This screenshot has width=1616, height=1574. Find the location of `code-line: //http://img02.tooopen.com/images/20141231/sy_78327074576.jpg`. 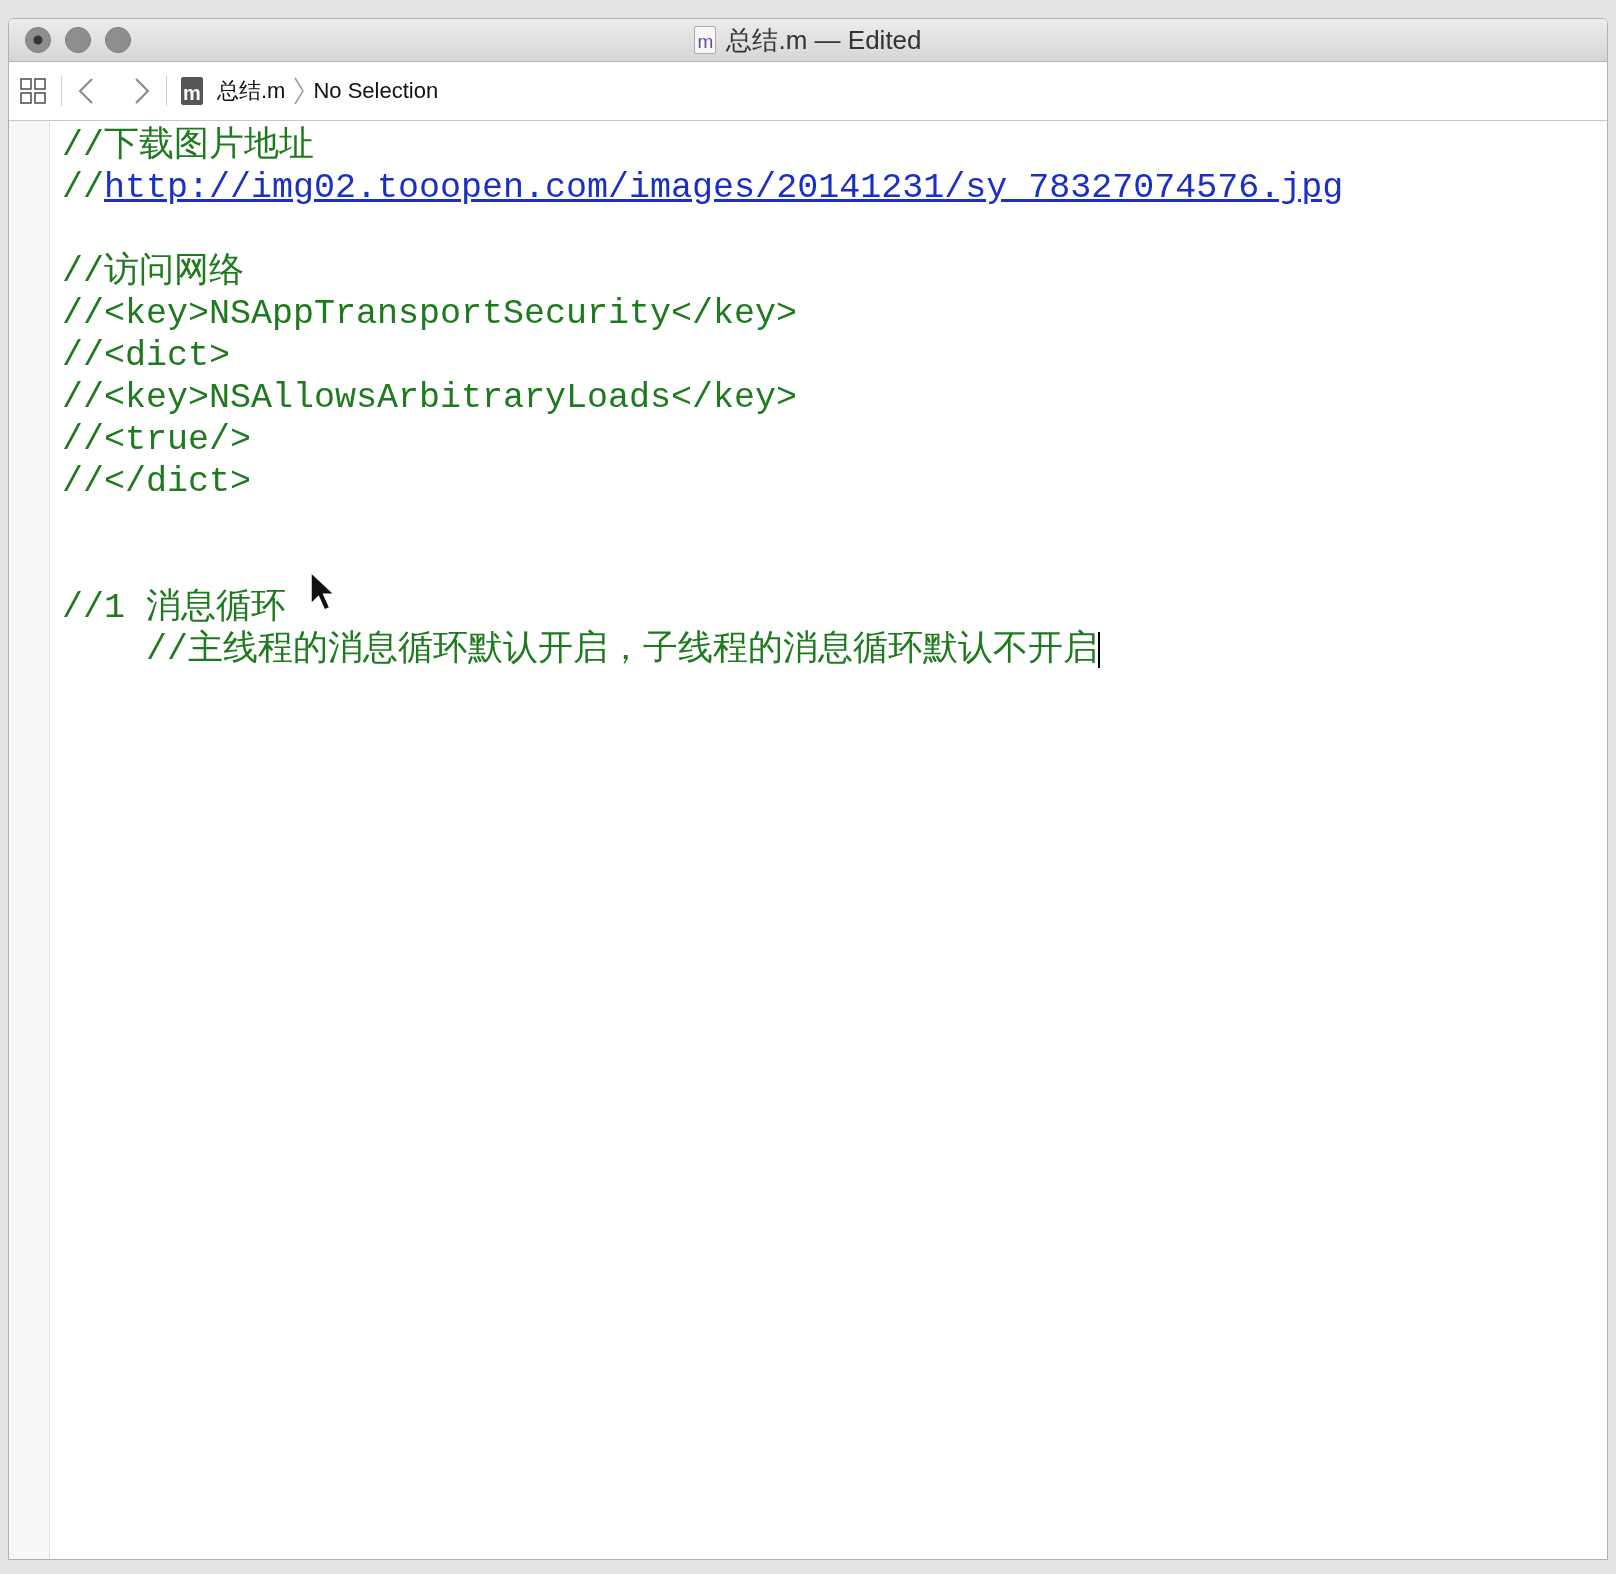

code-line: //http://img02.tooopen.com/images/20141231/sy_78327074576.jpg is located at coordinates (703, 188).